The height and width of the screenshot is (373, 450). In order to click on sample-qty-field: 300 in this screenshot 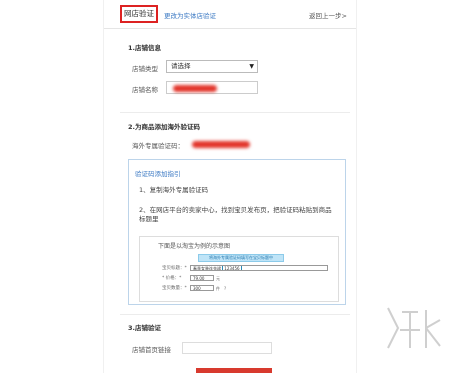, I will do `click(202, 288)`.